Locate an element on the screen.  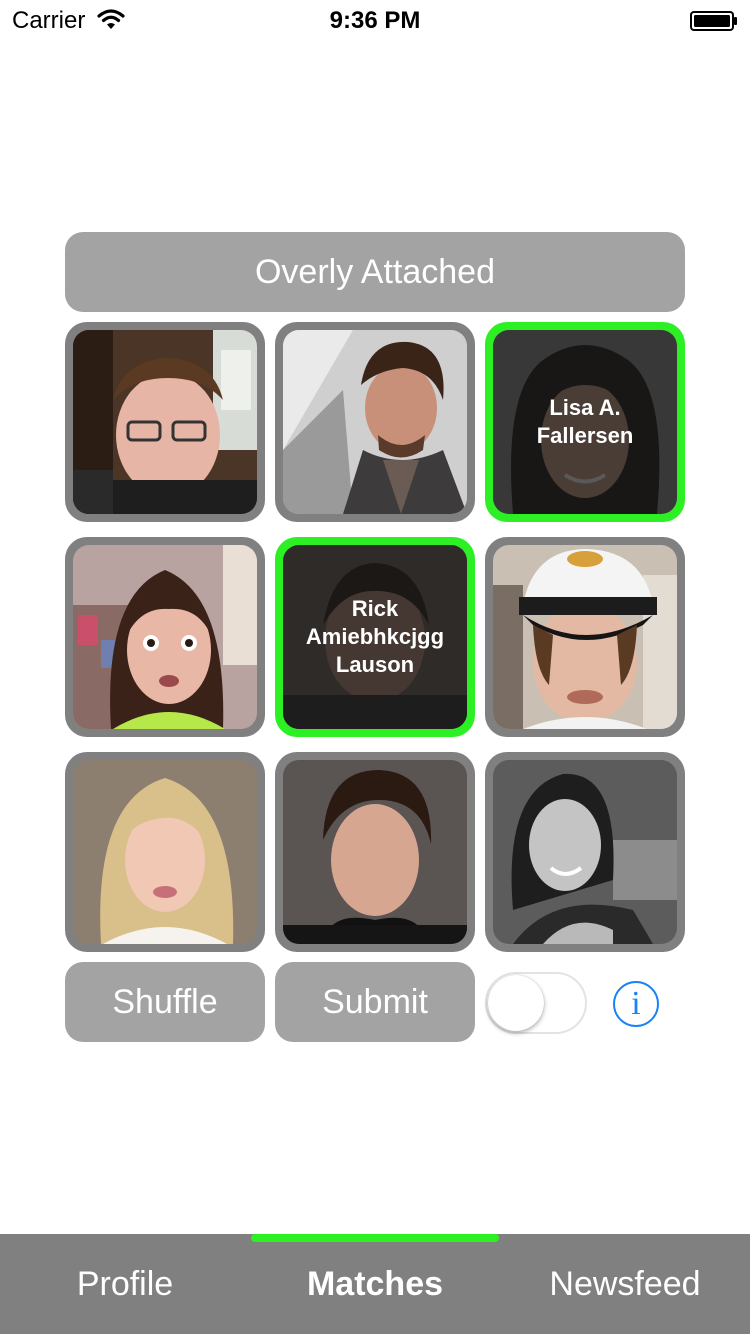
tab-profile: Profile is located at coordinates (125, 1284).